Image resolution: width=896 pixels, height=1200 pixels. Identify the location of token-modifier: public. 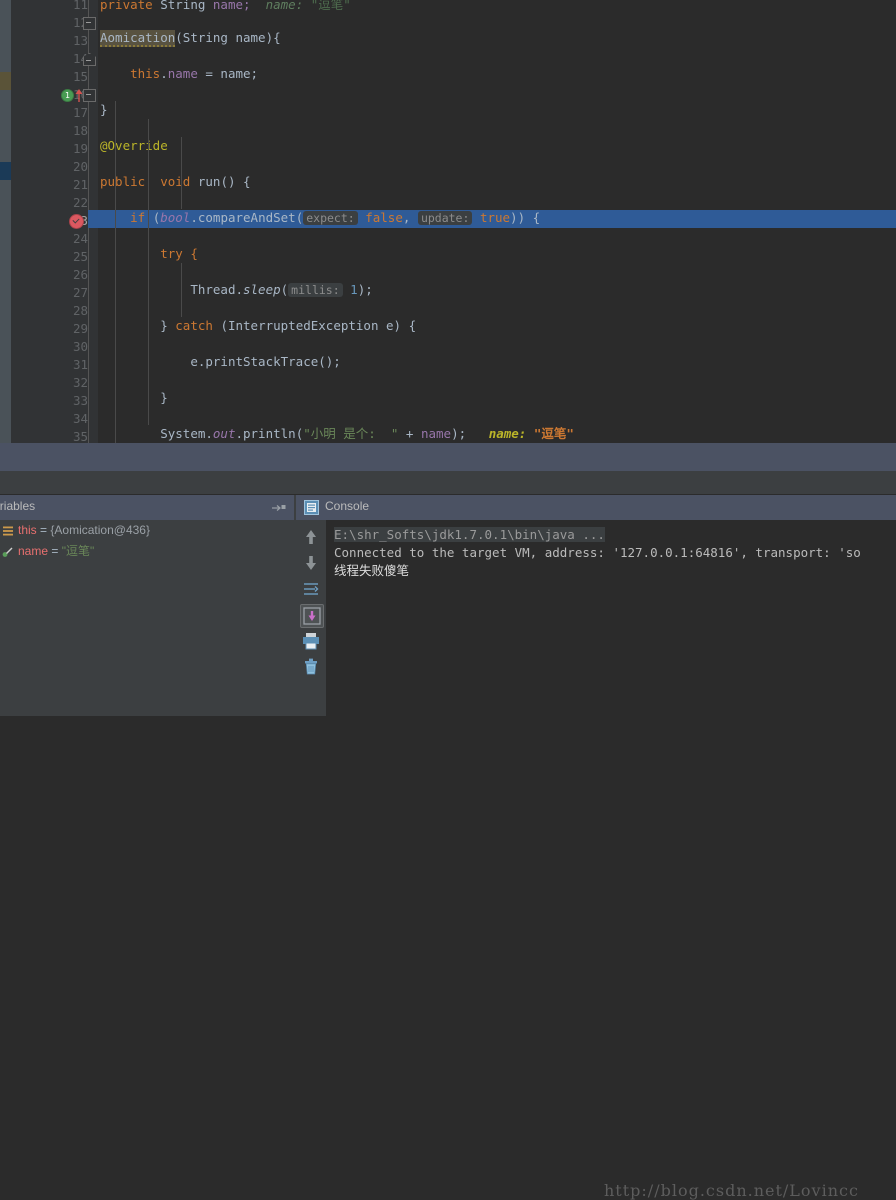
(123, 181).